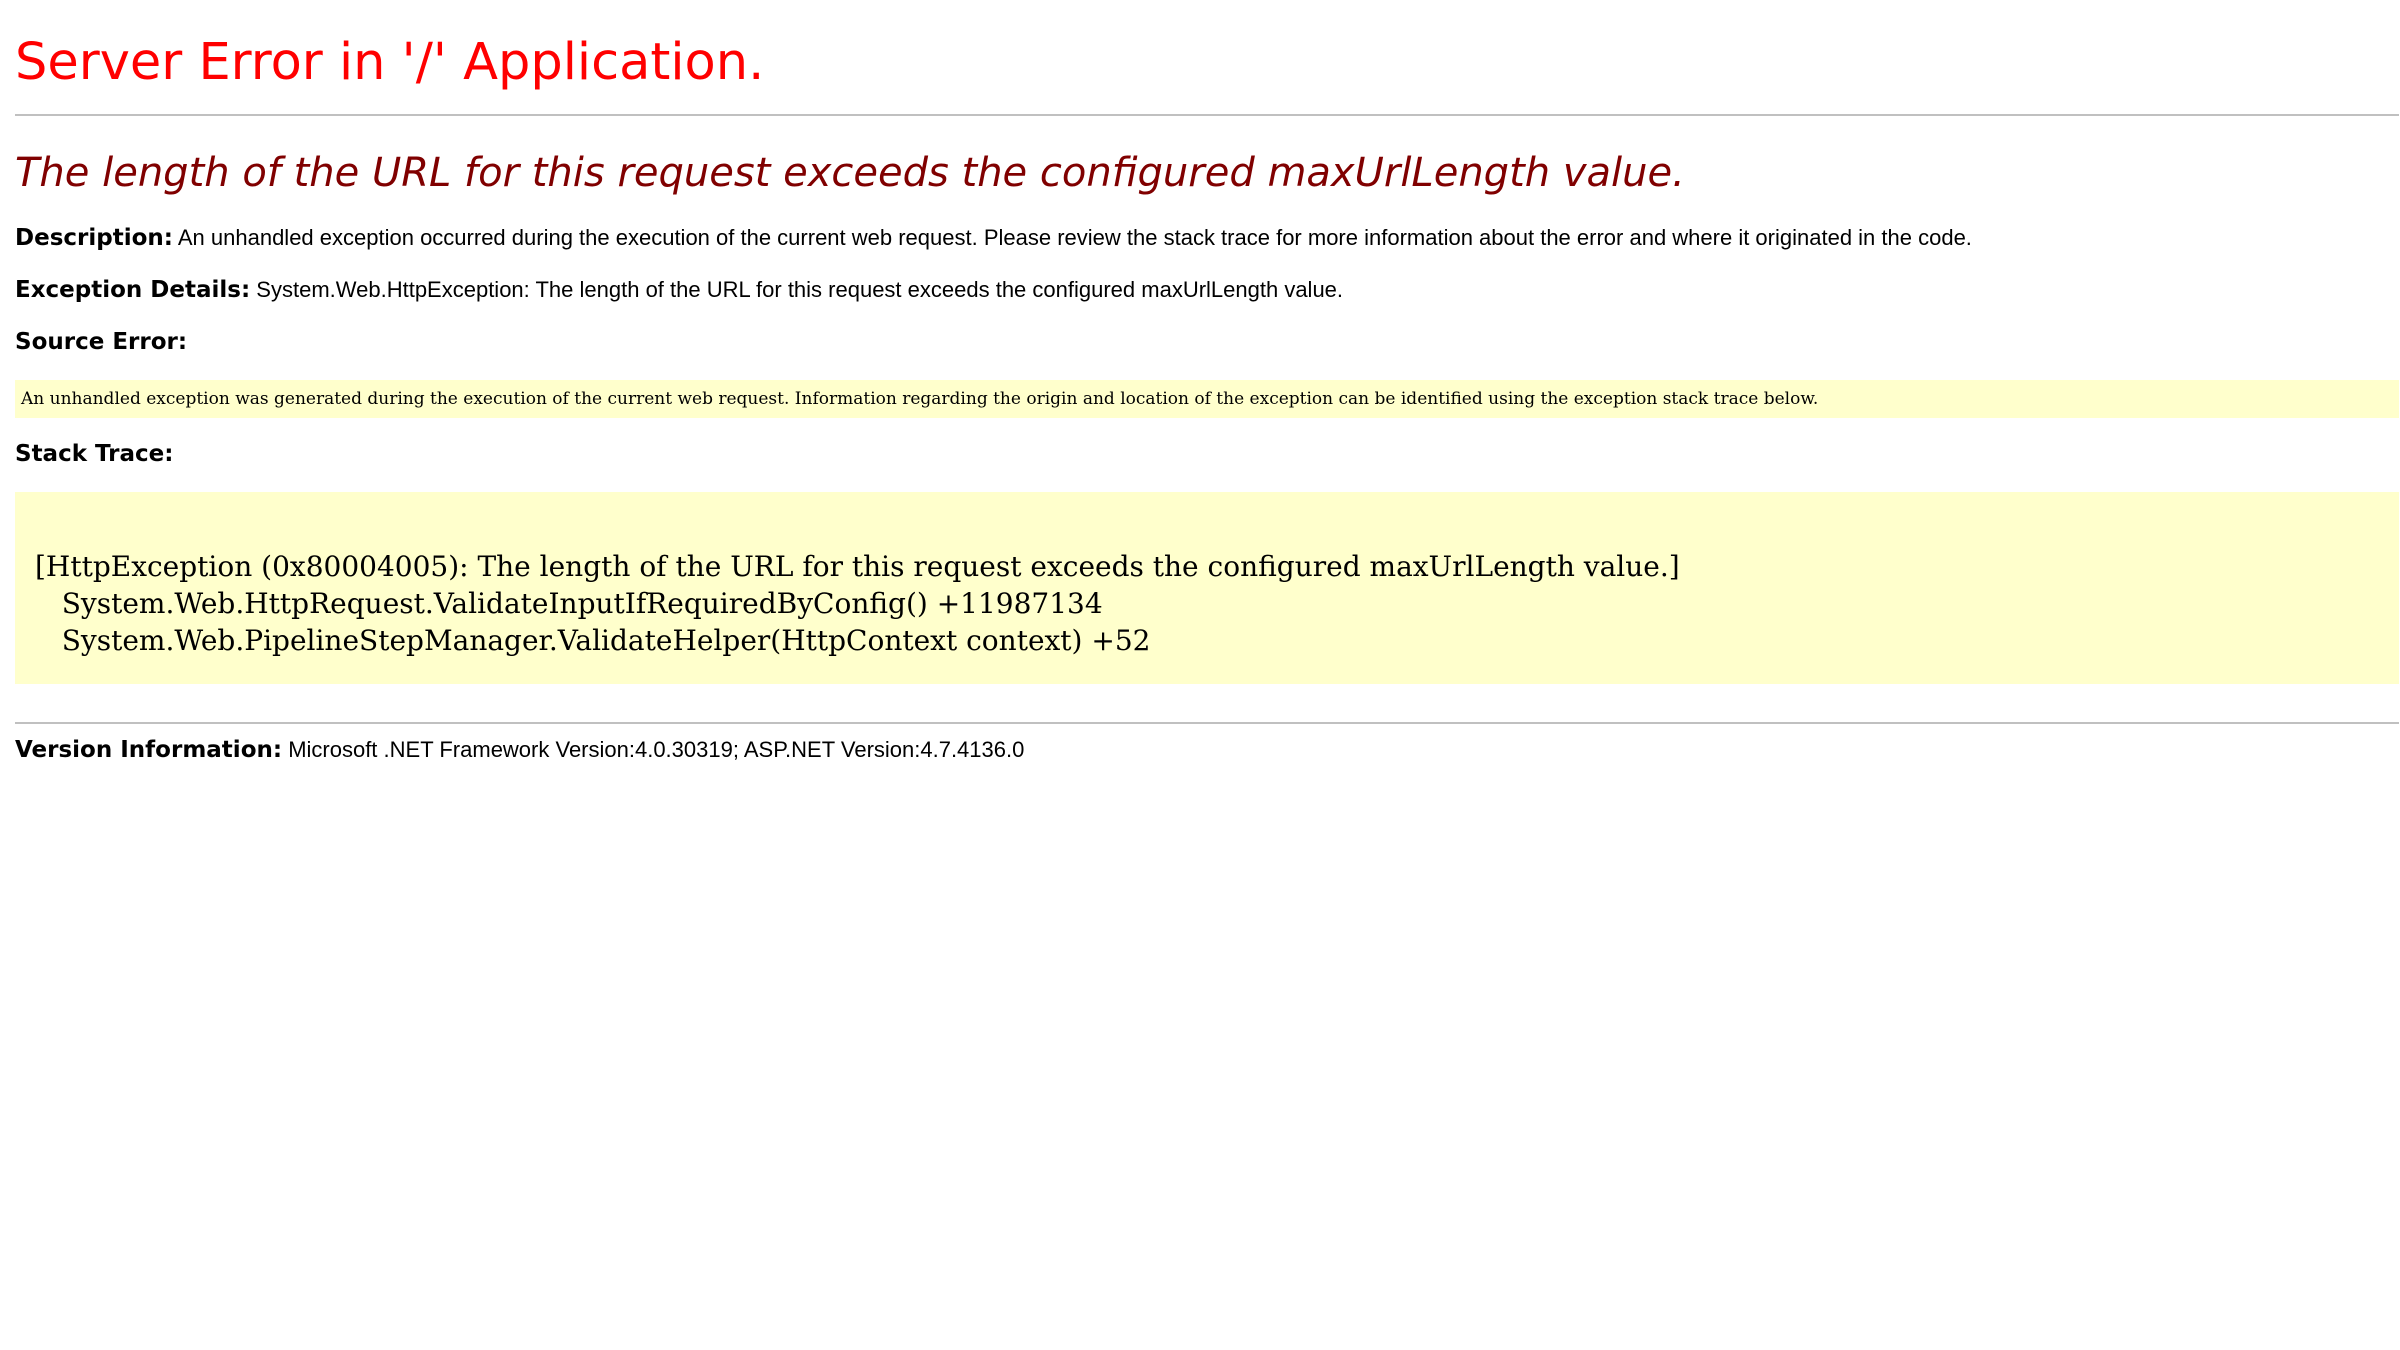 This screenshot has width=2400, height=1350. What do you see at coordinates (1200, 454) in the screenshot?
I see `stack-trace-row: Stack Trace:` at bounding box center [1200, 454].